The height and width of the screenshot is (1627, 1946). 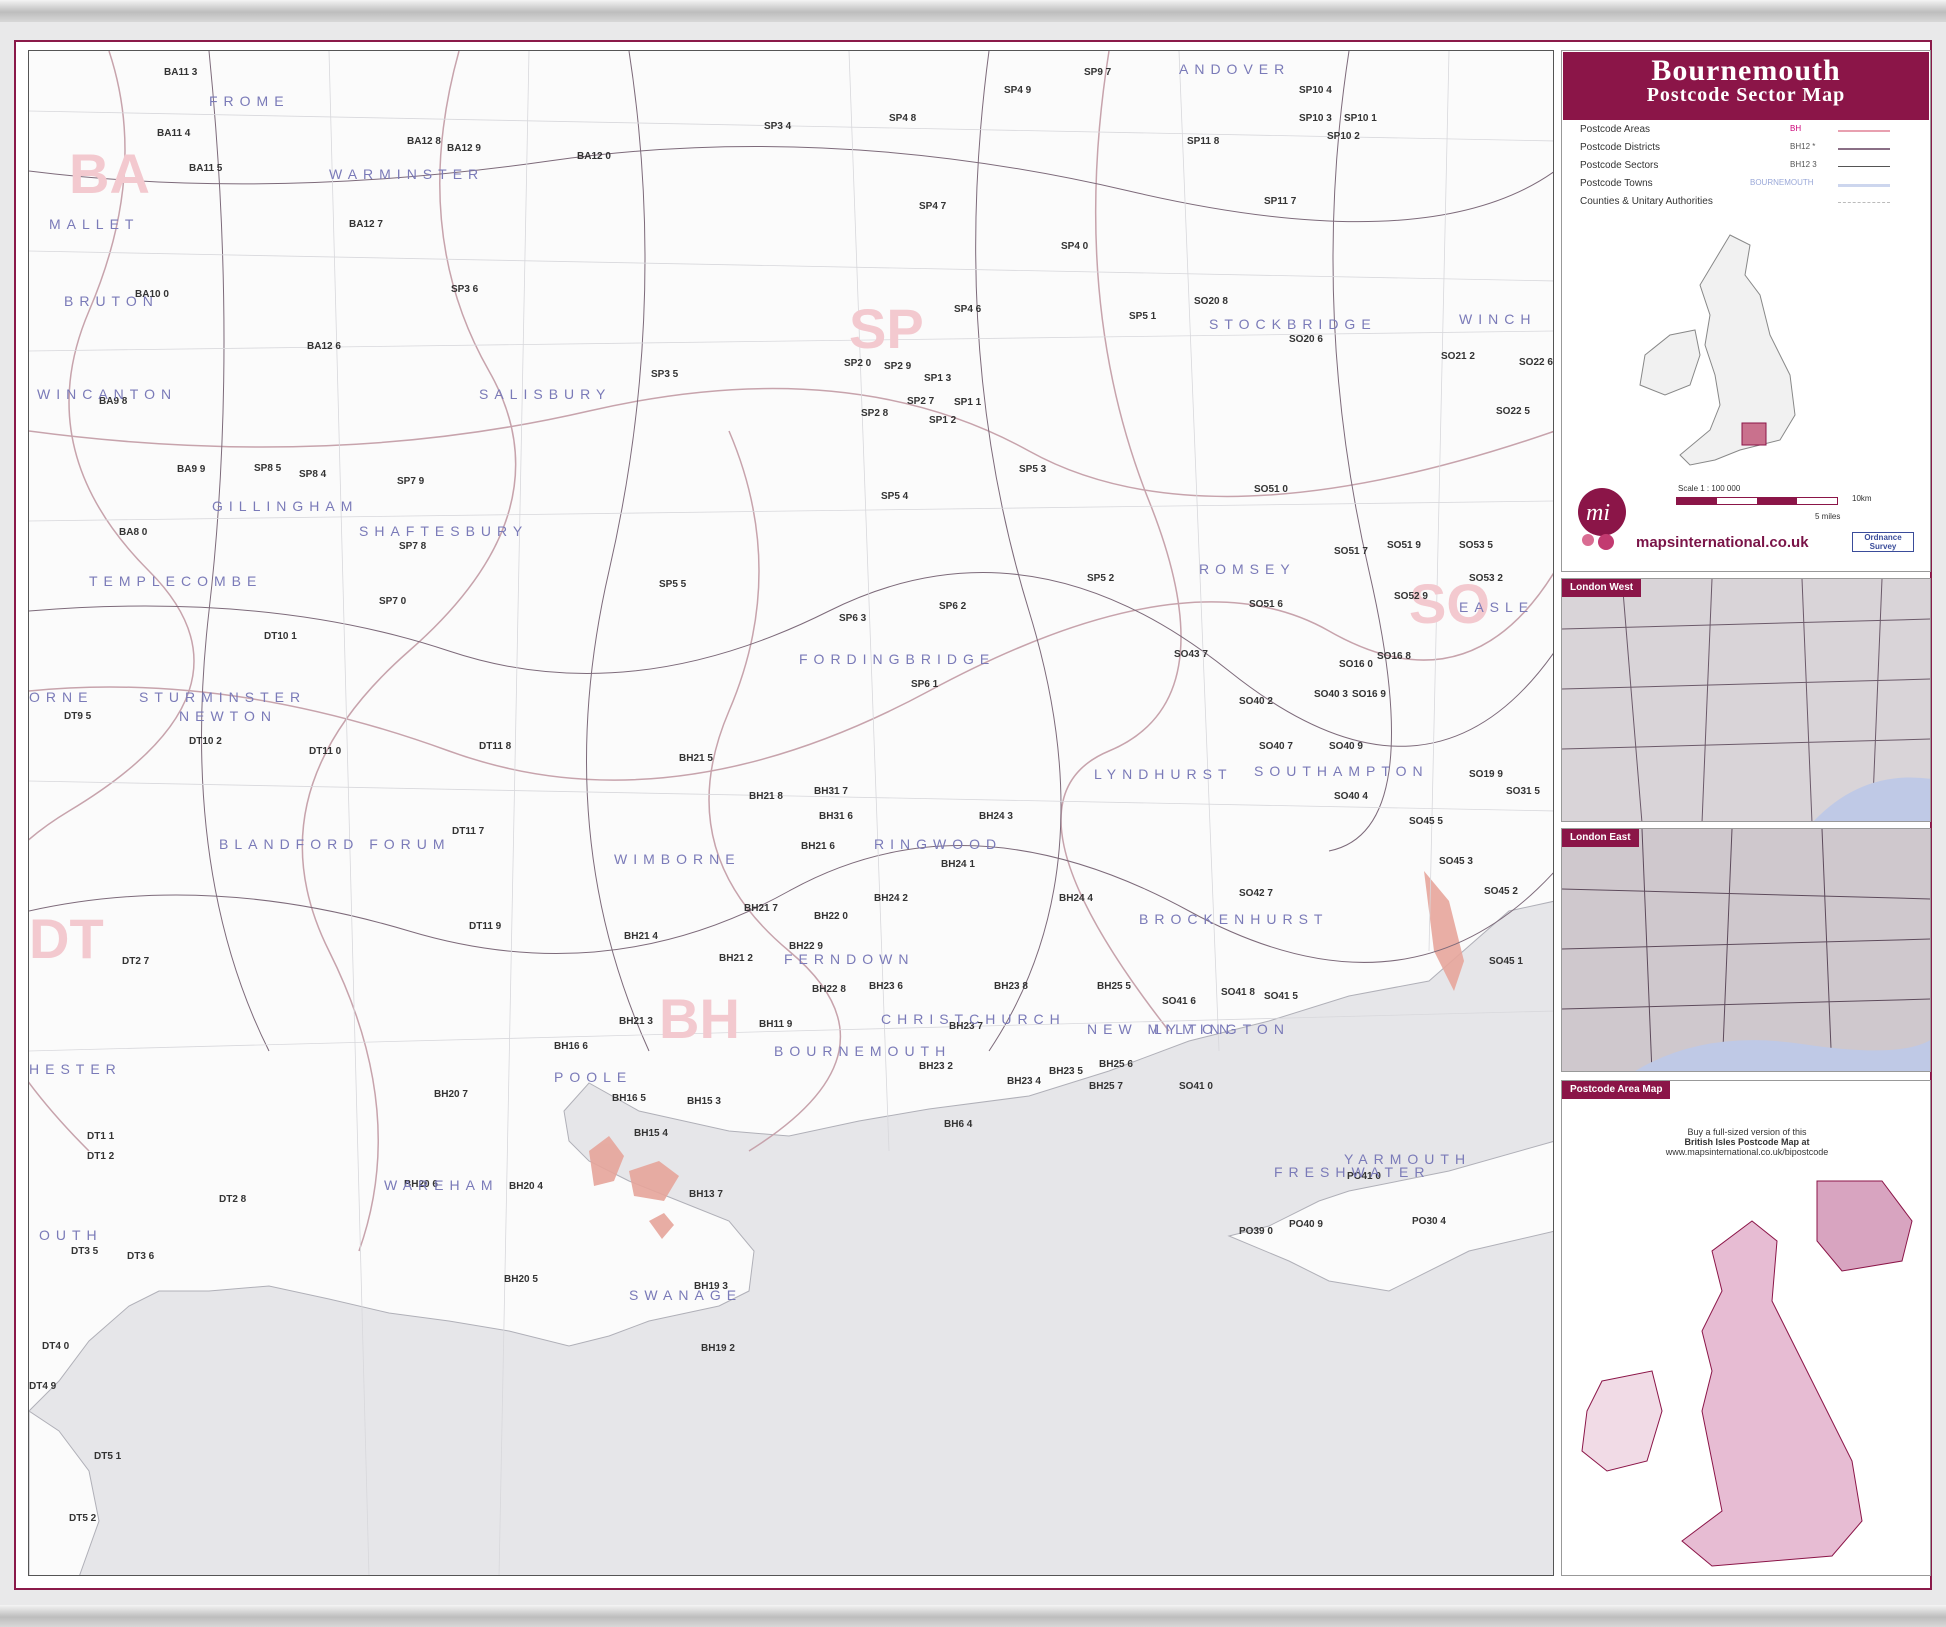 What do you see at coordinates (1523, 791) in the screenshot?
I see `sector-label: SO31 5` at bounding box center [1523, 791].